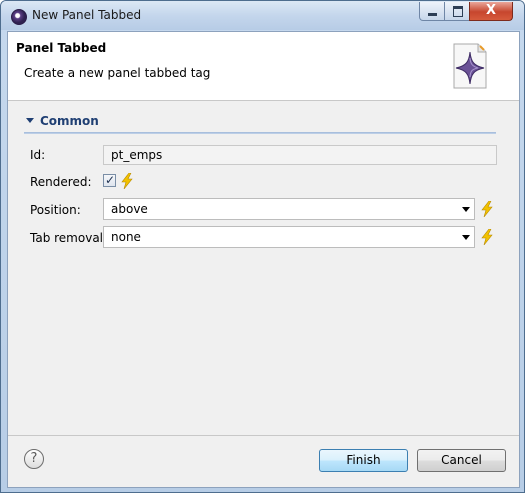 The width and height of the screenshot is (525, 493). I want to click on position-select: above, so click(289, 209).